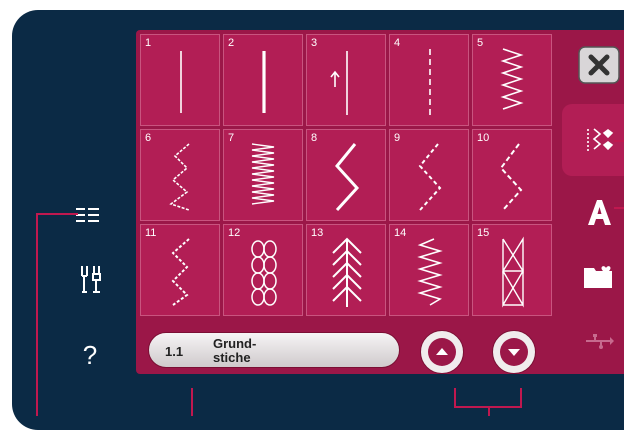 The height and width of the screenshot is (430, 624). I want to click on stitch-cell: 13, so click(346, 270).